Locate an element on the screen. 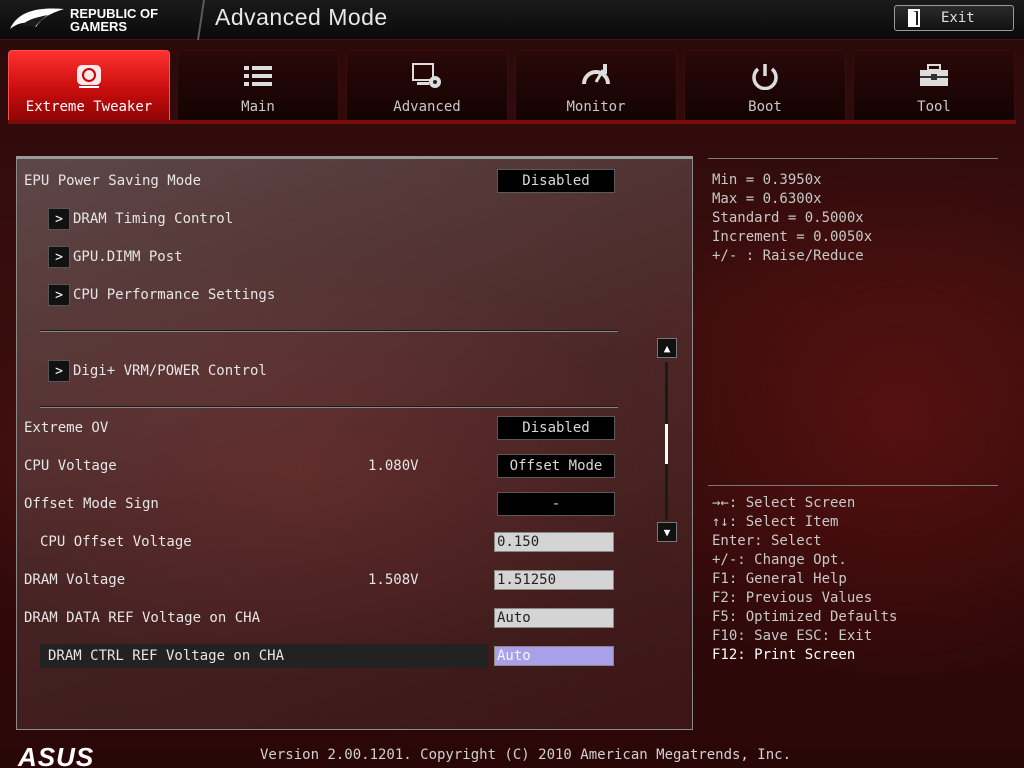  page-title: Advanced Mode is located at coordinates (301, 17).